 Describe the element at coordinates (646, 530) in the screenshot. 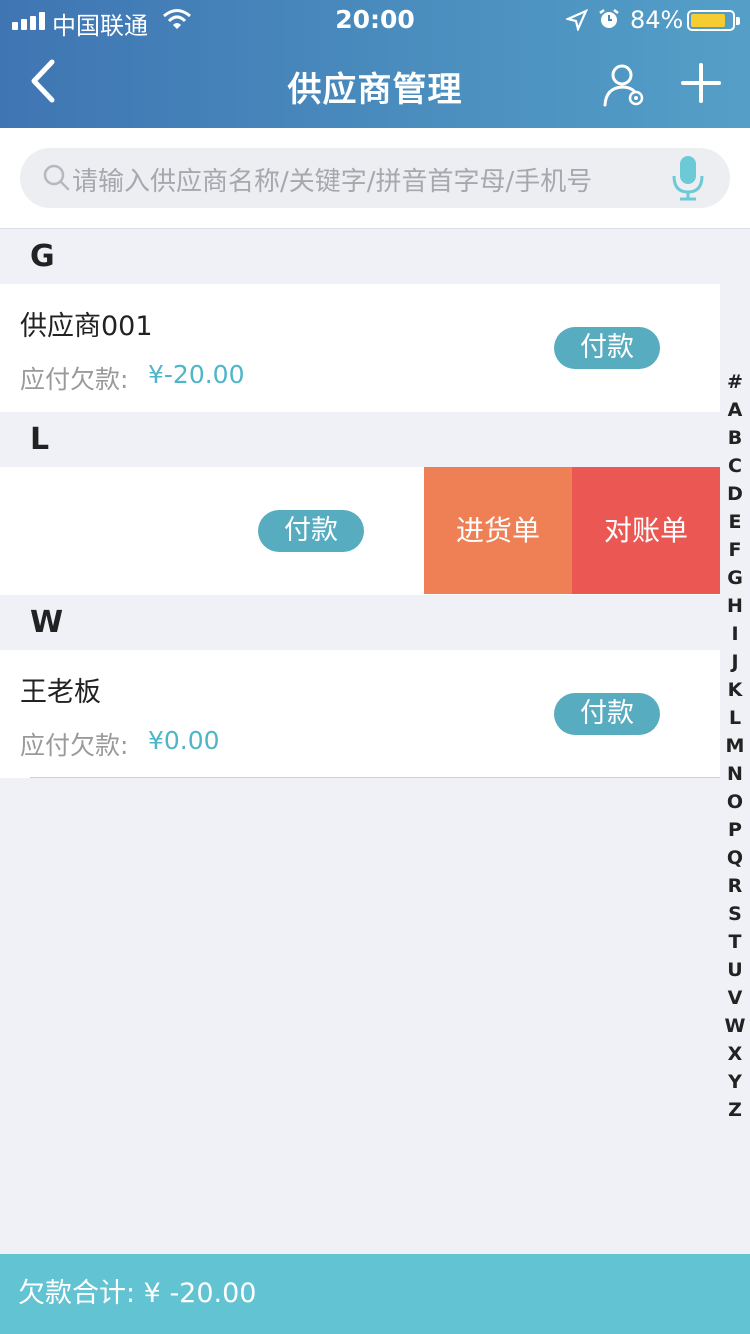

I see `reconciliation-button: 对账单` at that location.